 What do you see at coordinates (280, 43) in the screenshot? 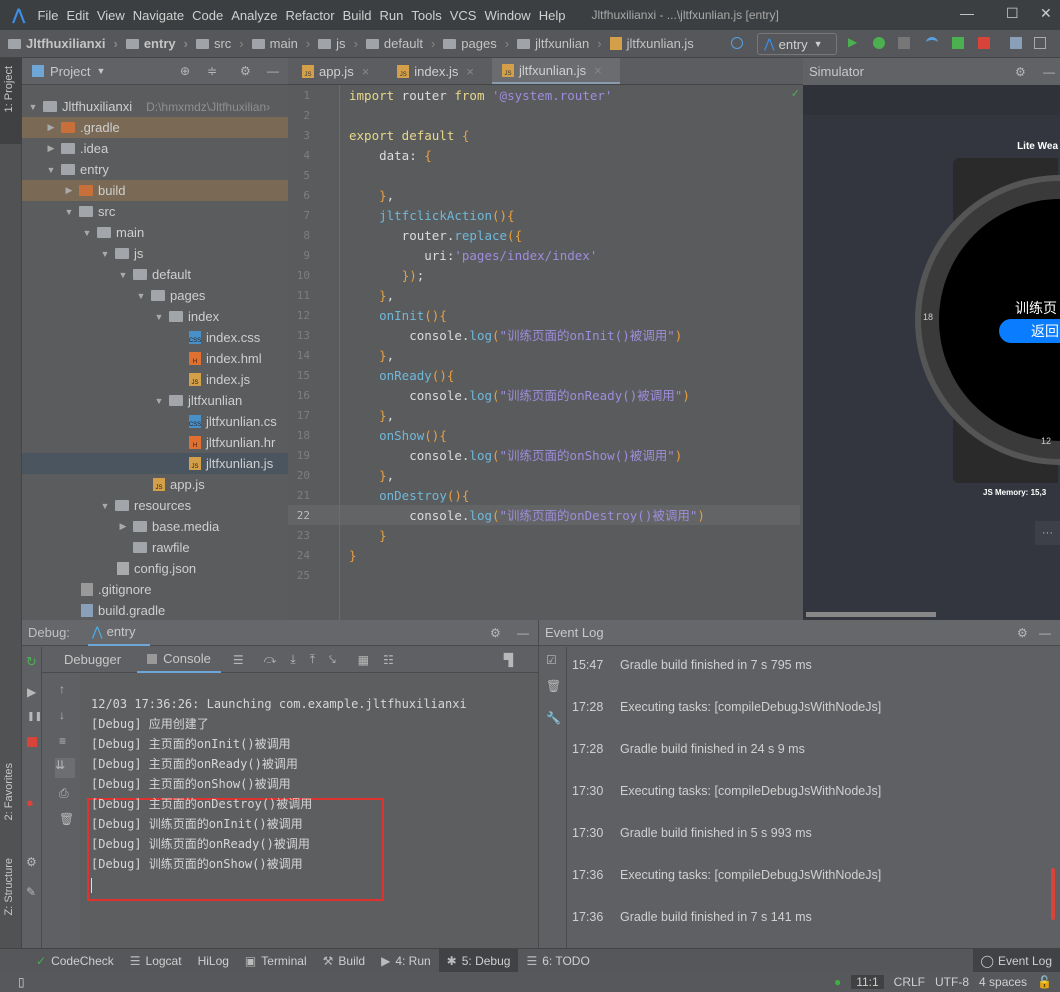
I see `breadcrumb-item: main ›` at bounding box center [280, 43].